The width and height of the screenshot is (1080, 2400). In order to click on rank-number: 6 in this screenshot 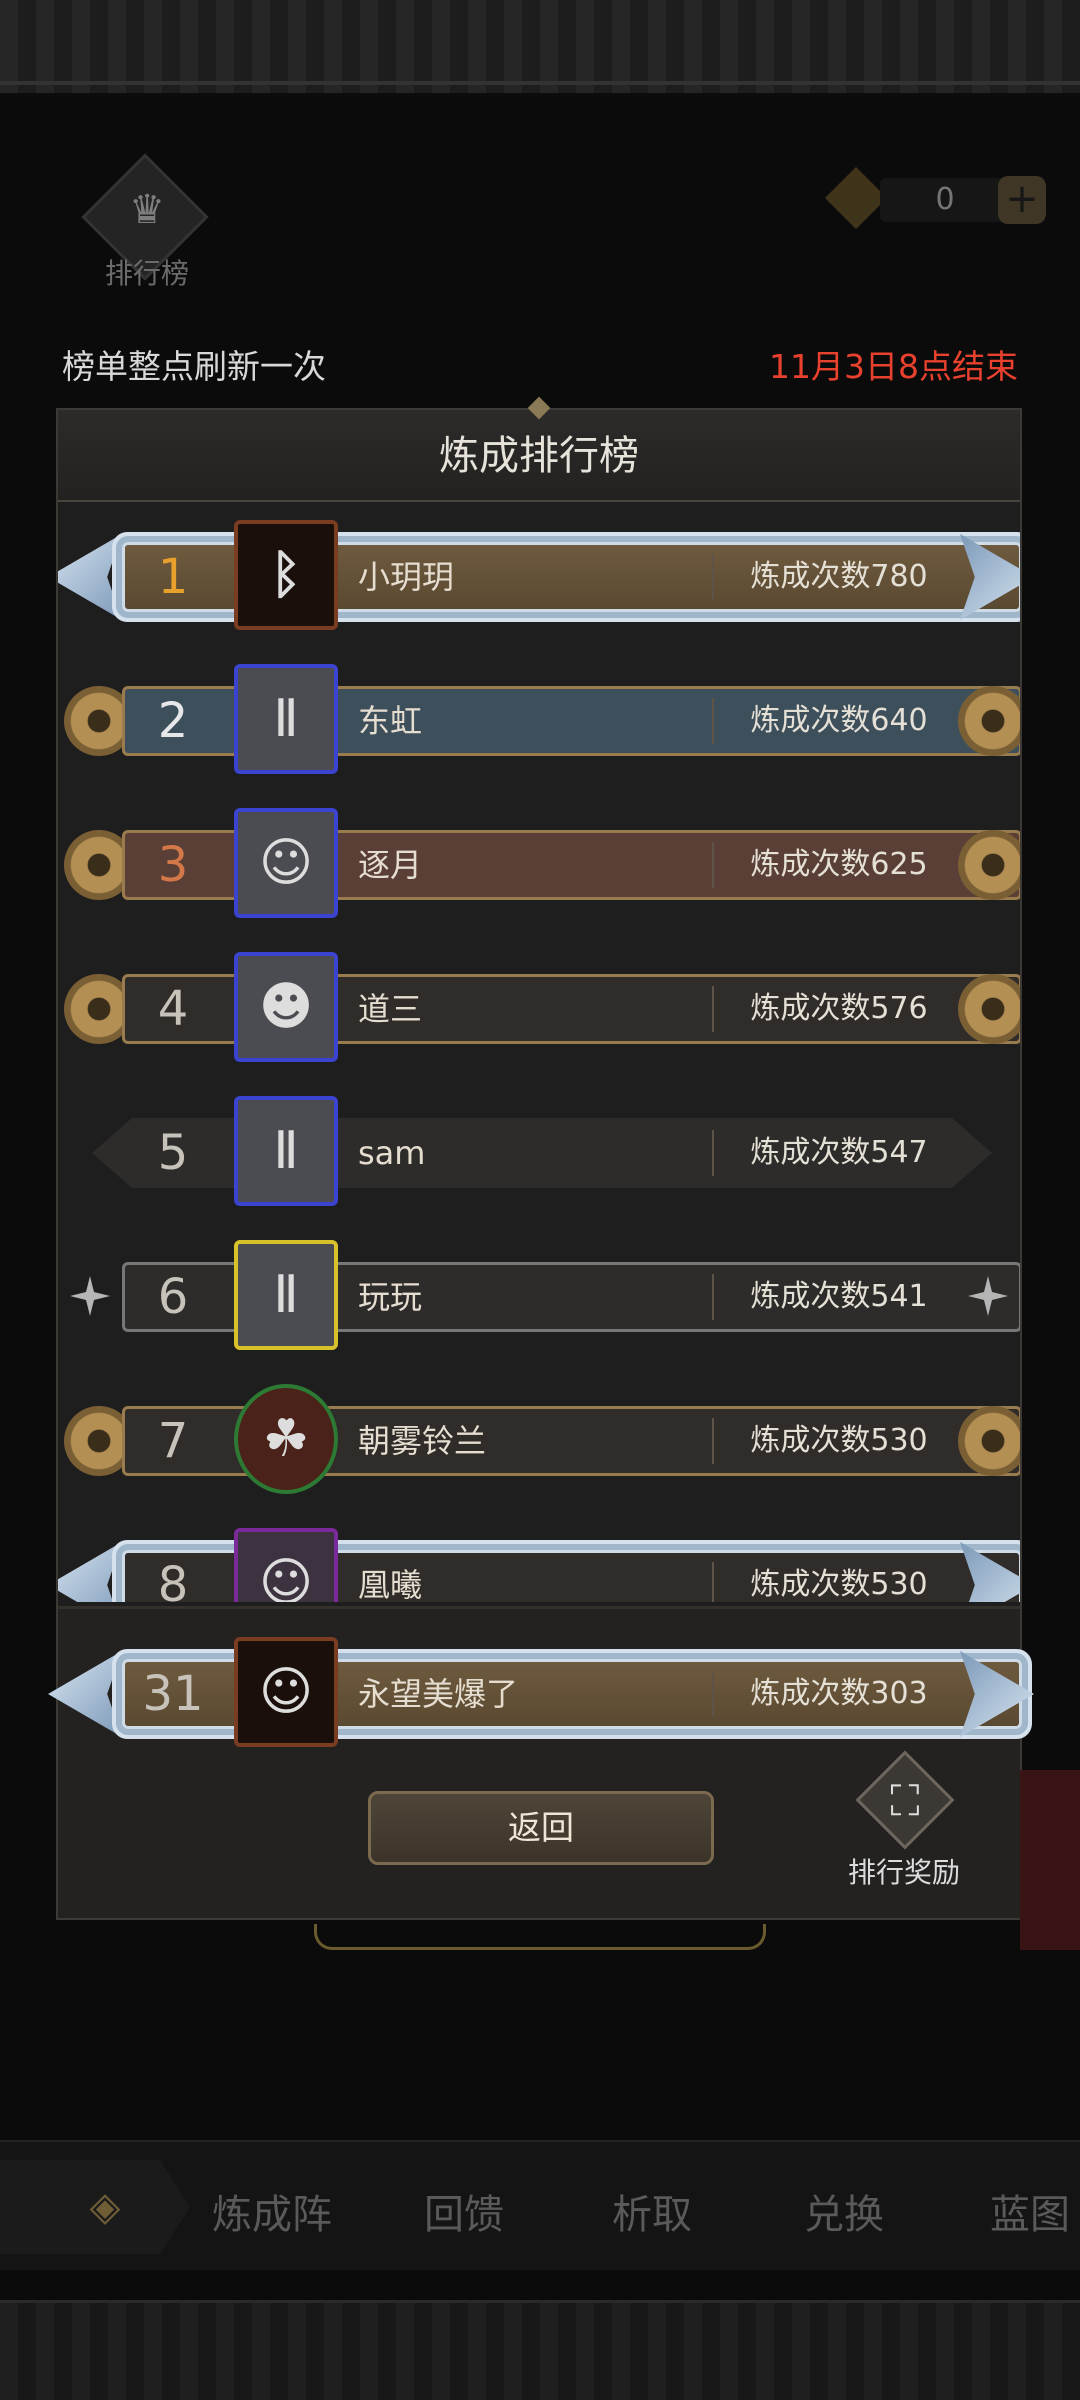, I will do `click(173, 1297)`.